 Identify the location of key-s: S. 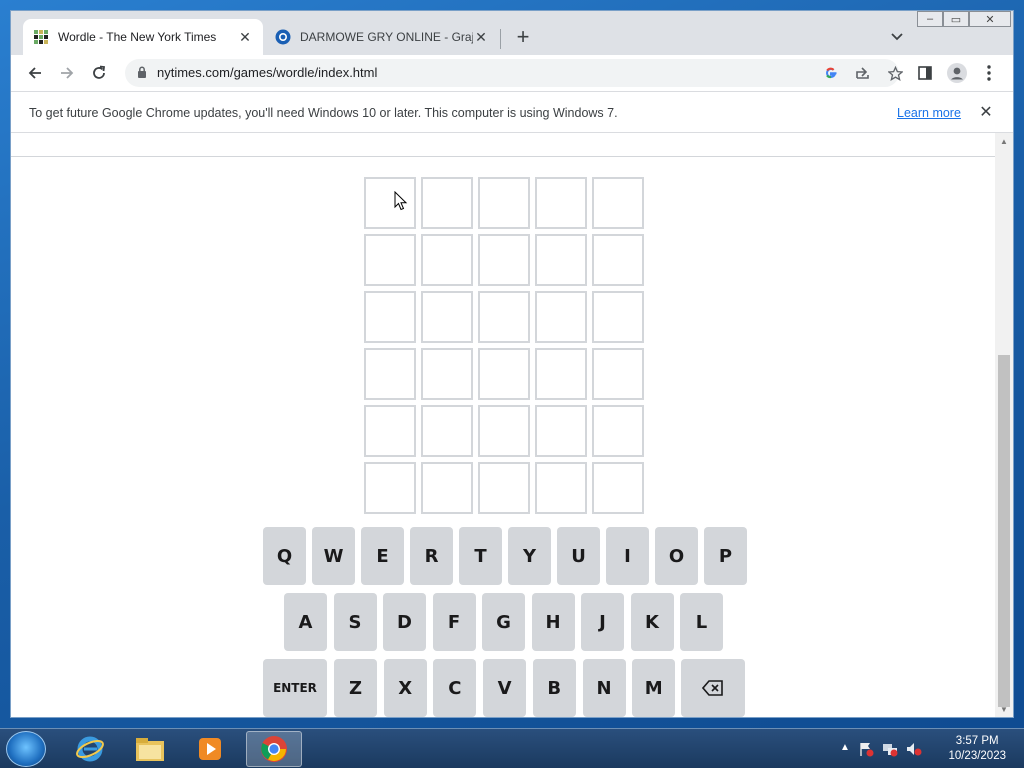
(355, 622).